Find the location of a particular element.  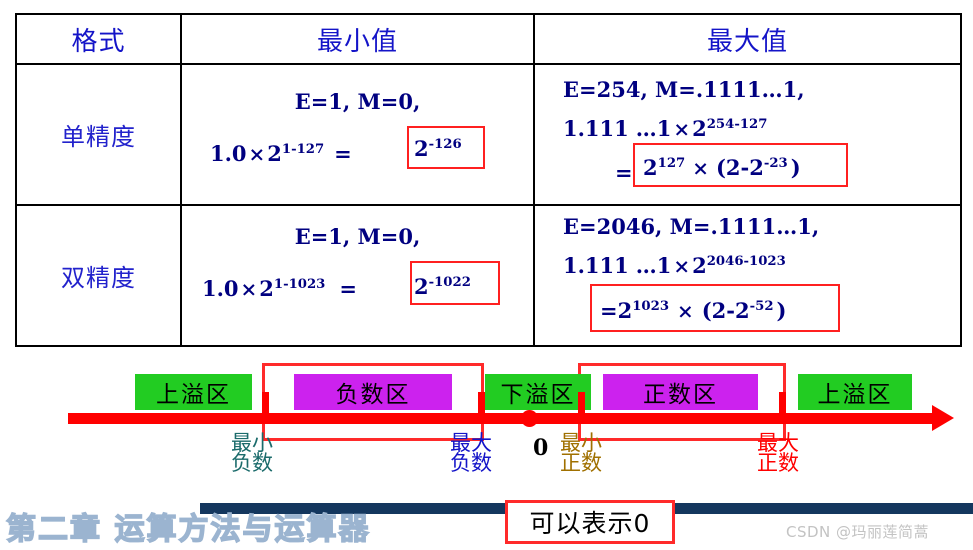

axis-arrow-icon is located at coordinates (943, 418).